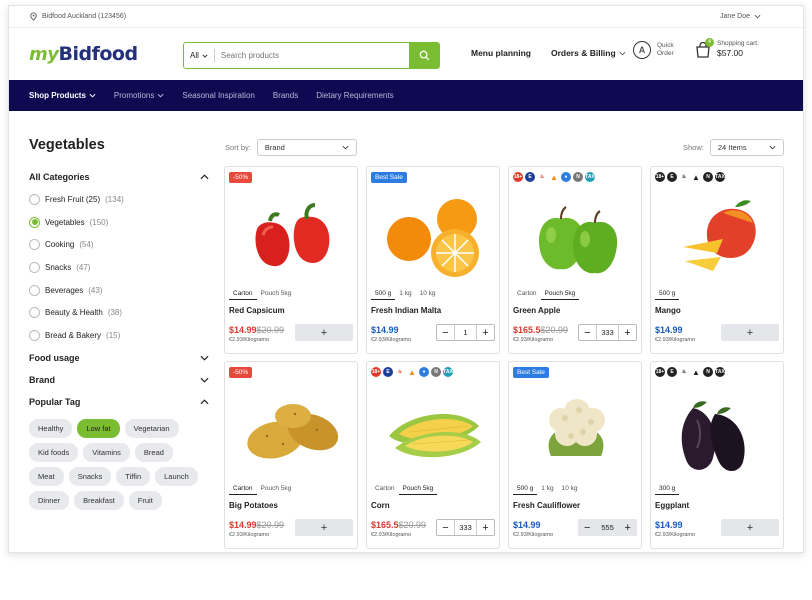 This screenshot has width=812, height=600. I want to click on category-item: Snacks (47), so click(119, 267).